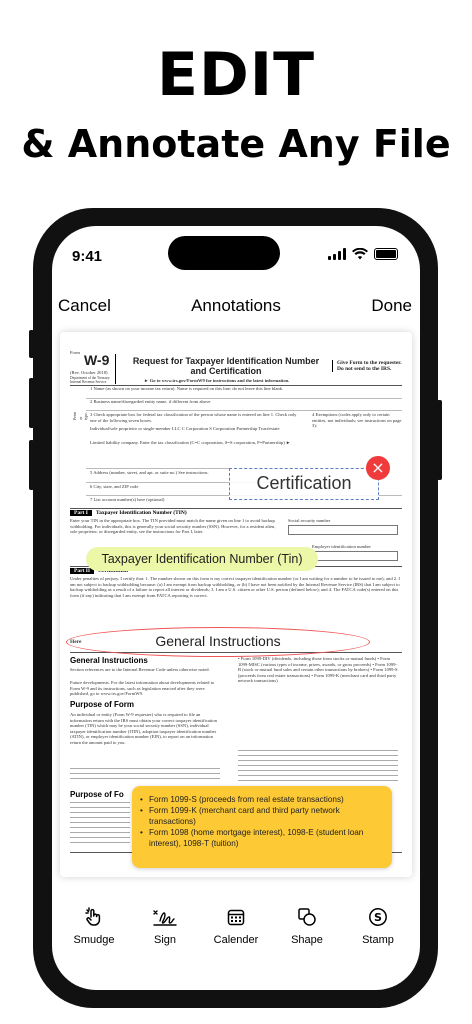  I want to click on shape-tool: Shape, so click(307, 936).